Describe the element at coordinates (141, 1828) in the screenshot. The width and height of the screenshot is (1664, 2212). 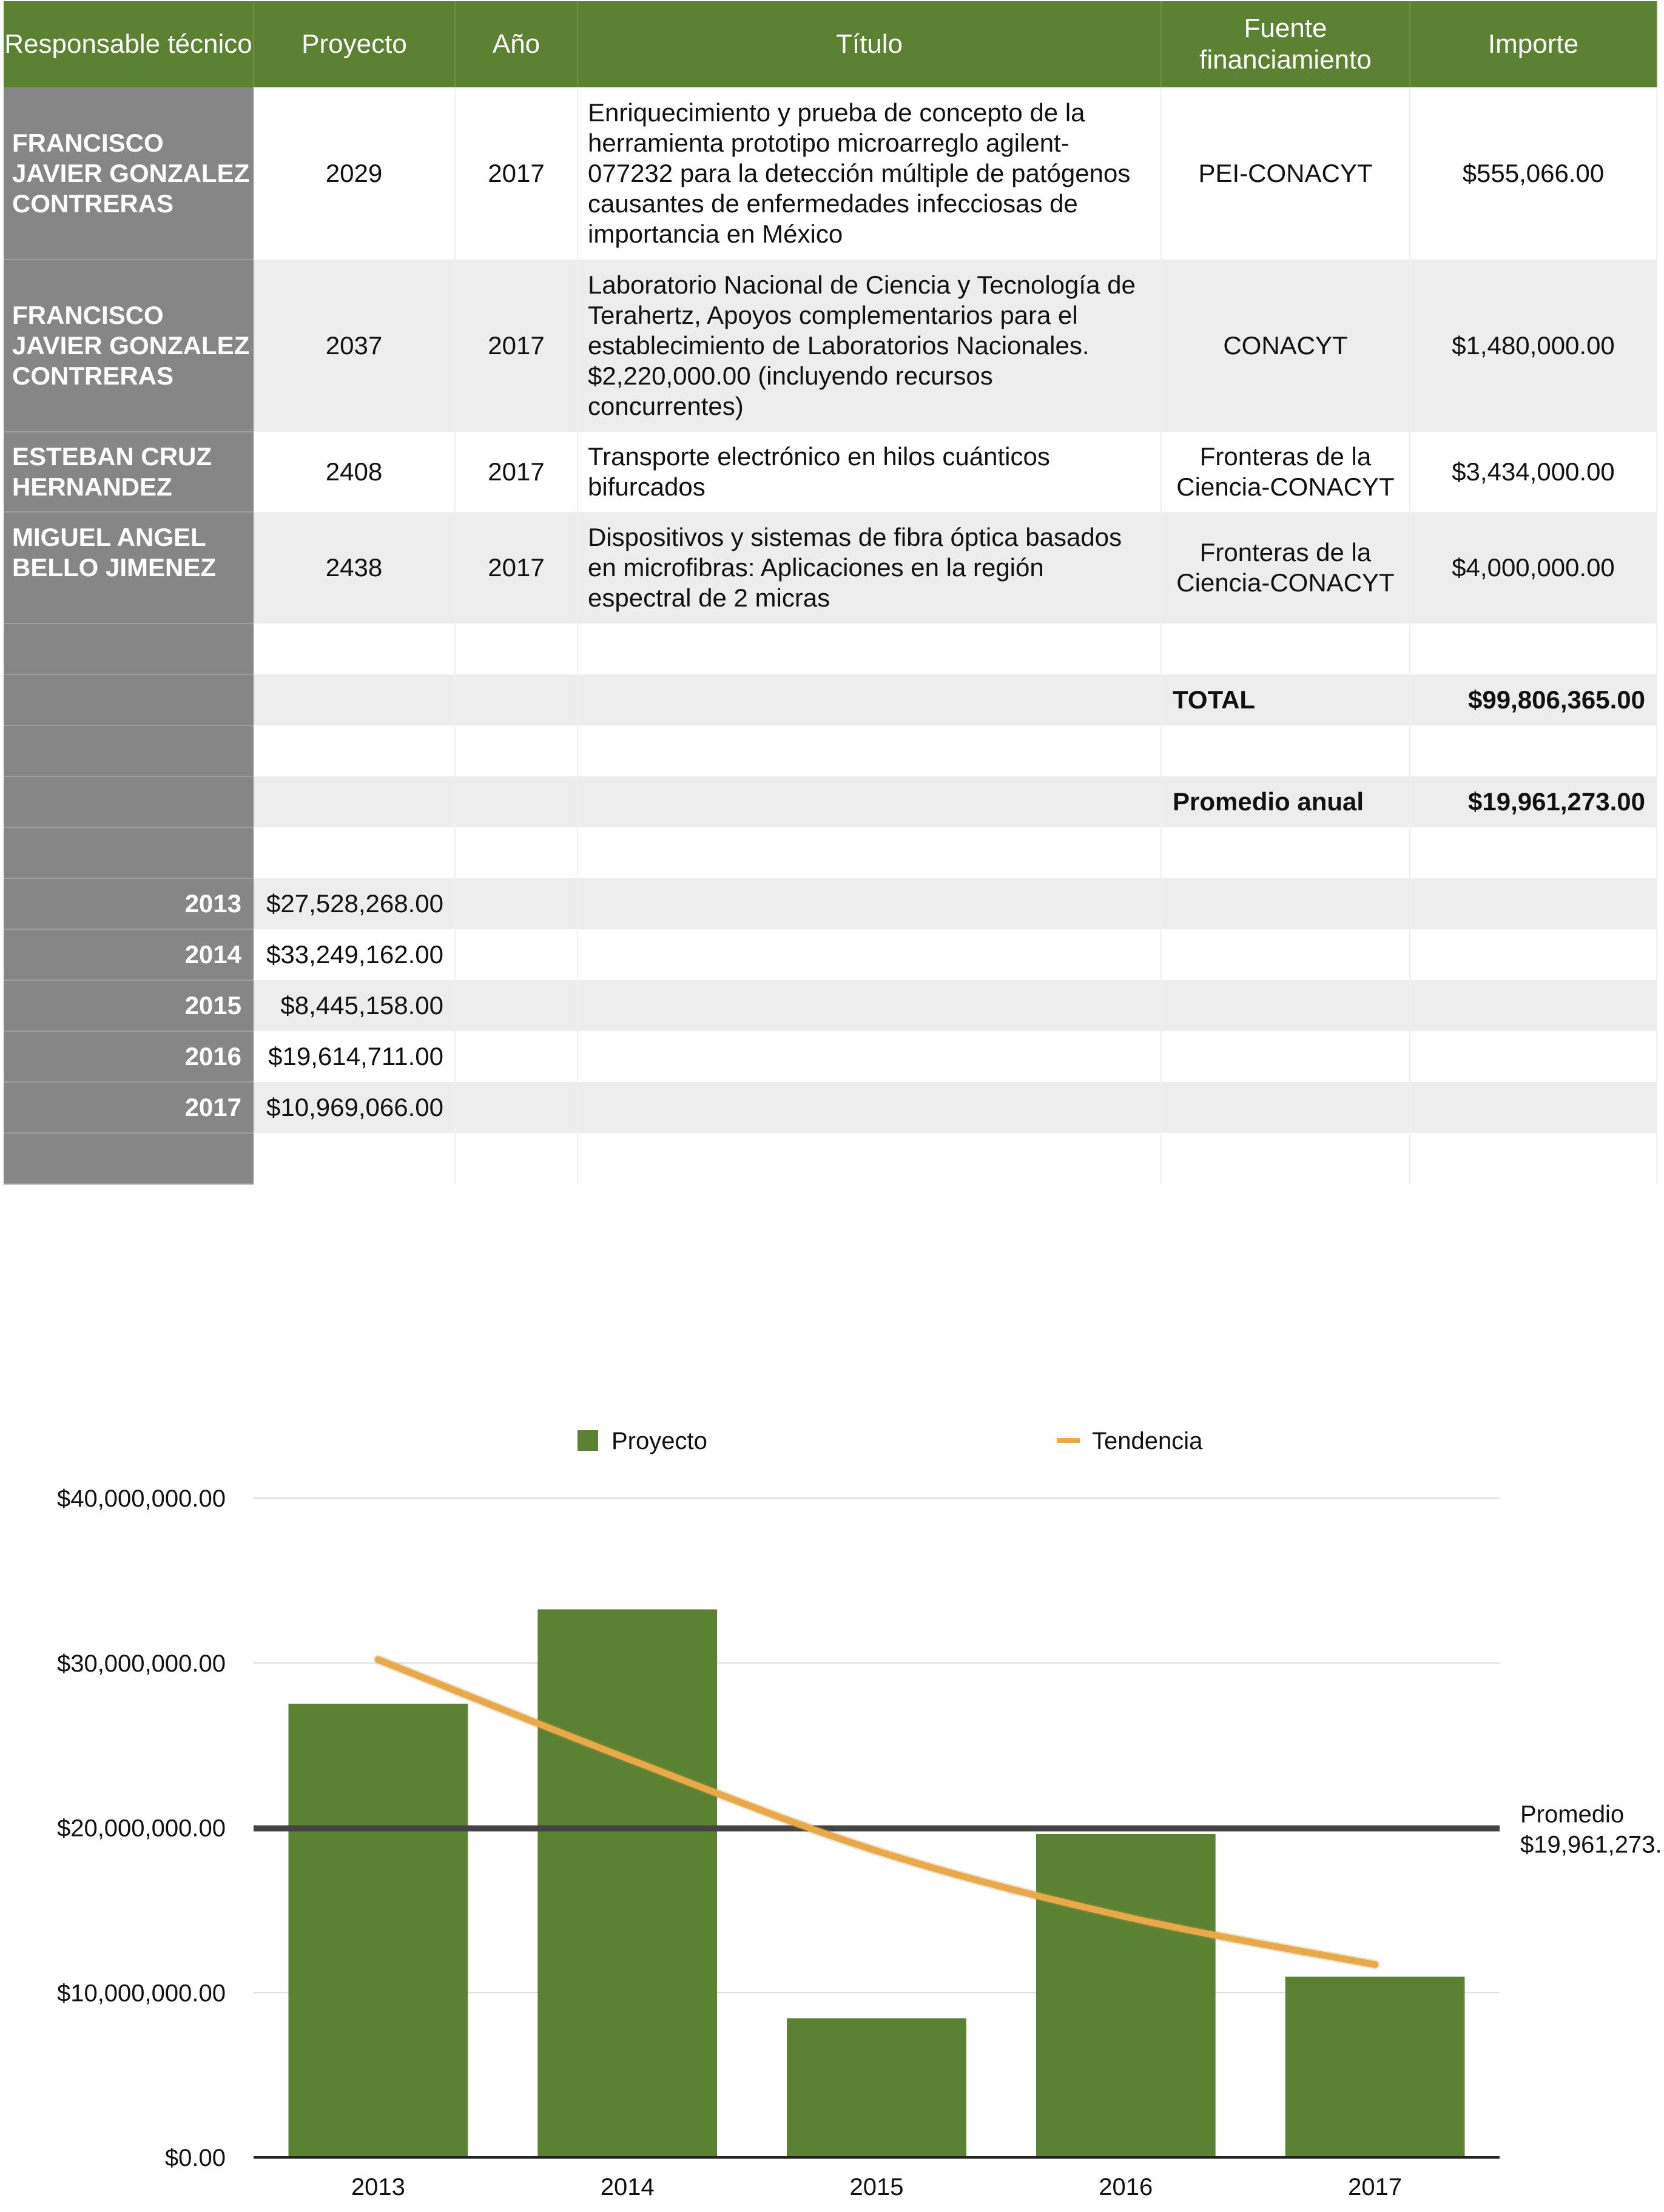
I see `y-tick-label: $20,000,000.00` at that location.